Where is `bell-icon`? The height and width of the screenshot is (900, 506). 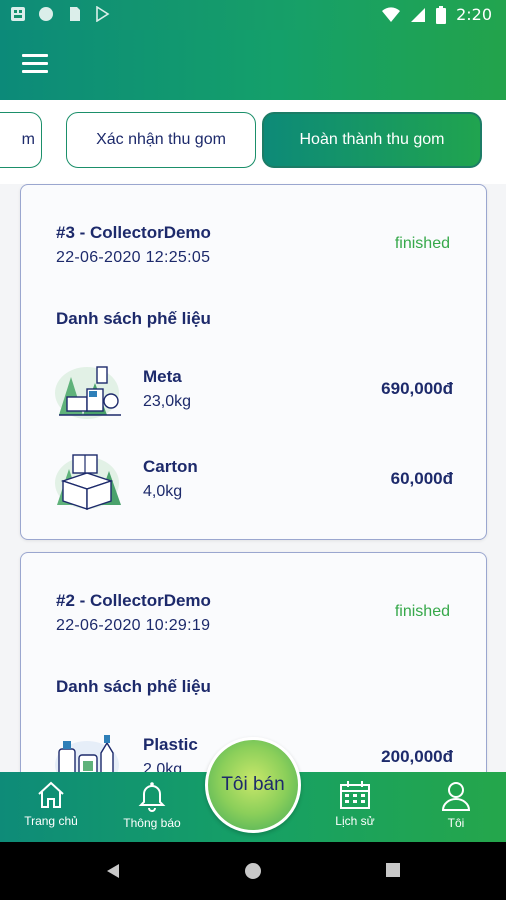
bell-icon is located at coordinates (152, 797).